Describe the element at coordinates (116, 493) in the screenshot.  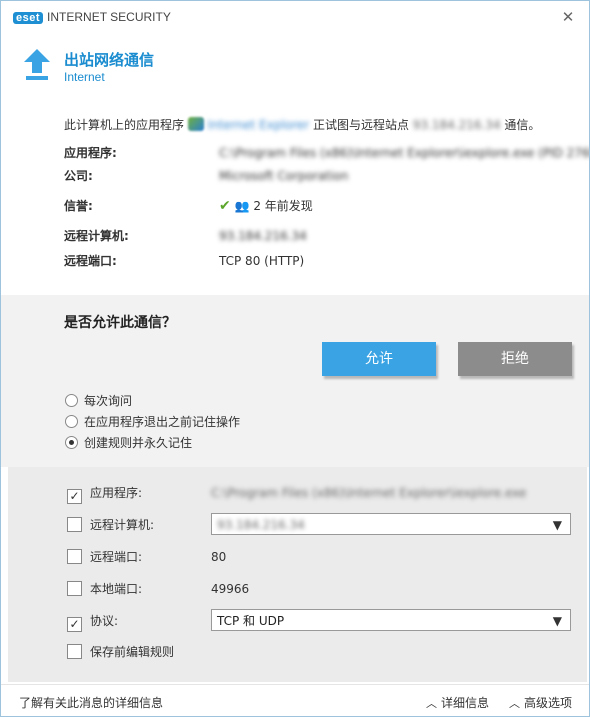
I see `rule-label: 应用程序:` at that location.